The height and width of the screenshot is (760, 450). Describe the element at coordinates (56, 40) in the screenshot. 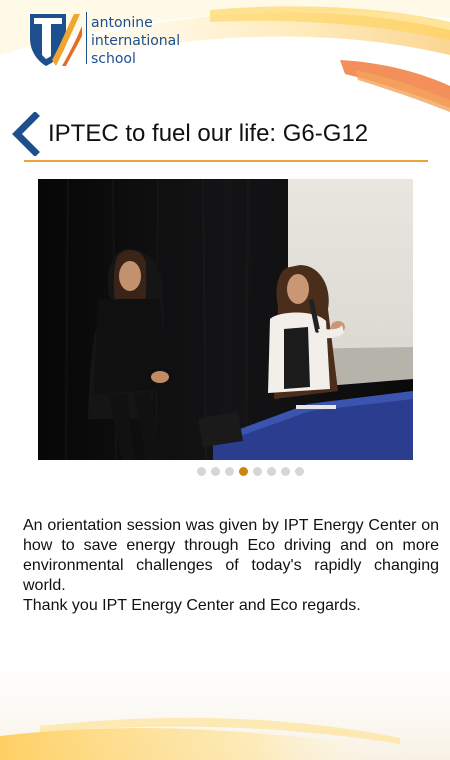

I see `school-logo-icon` at that location.